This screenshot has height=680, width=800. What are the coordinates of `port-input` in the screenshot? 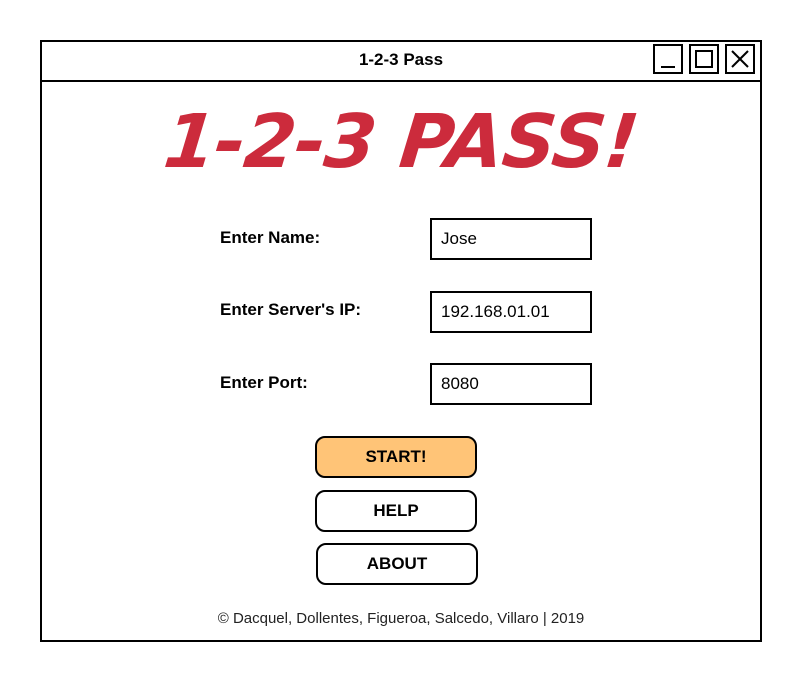 It's located at (511, 384).